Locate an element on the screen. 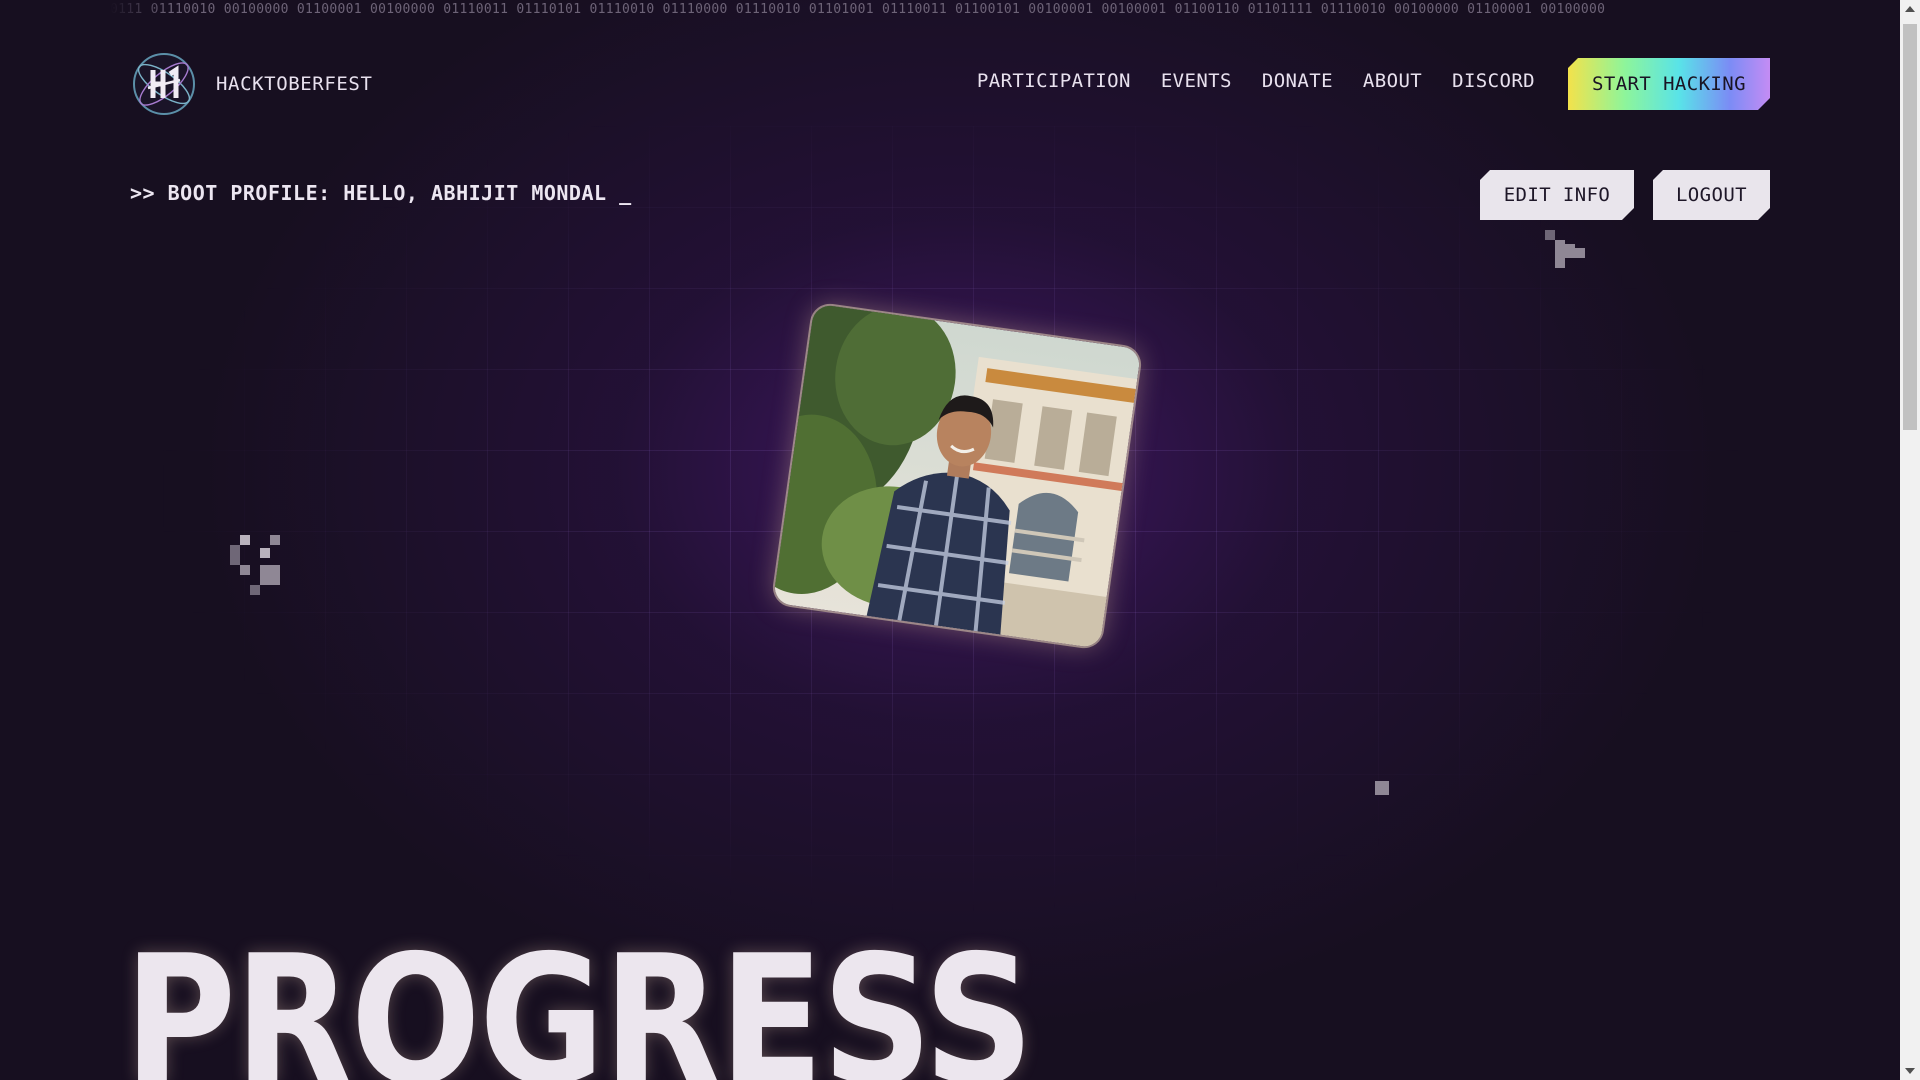  brand-link: HACKTOBERFEST is located at coordinates (252, 84).